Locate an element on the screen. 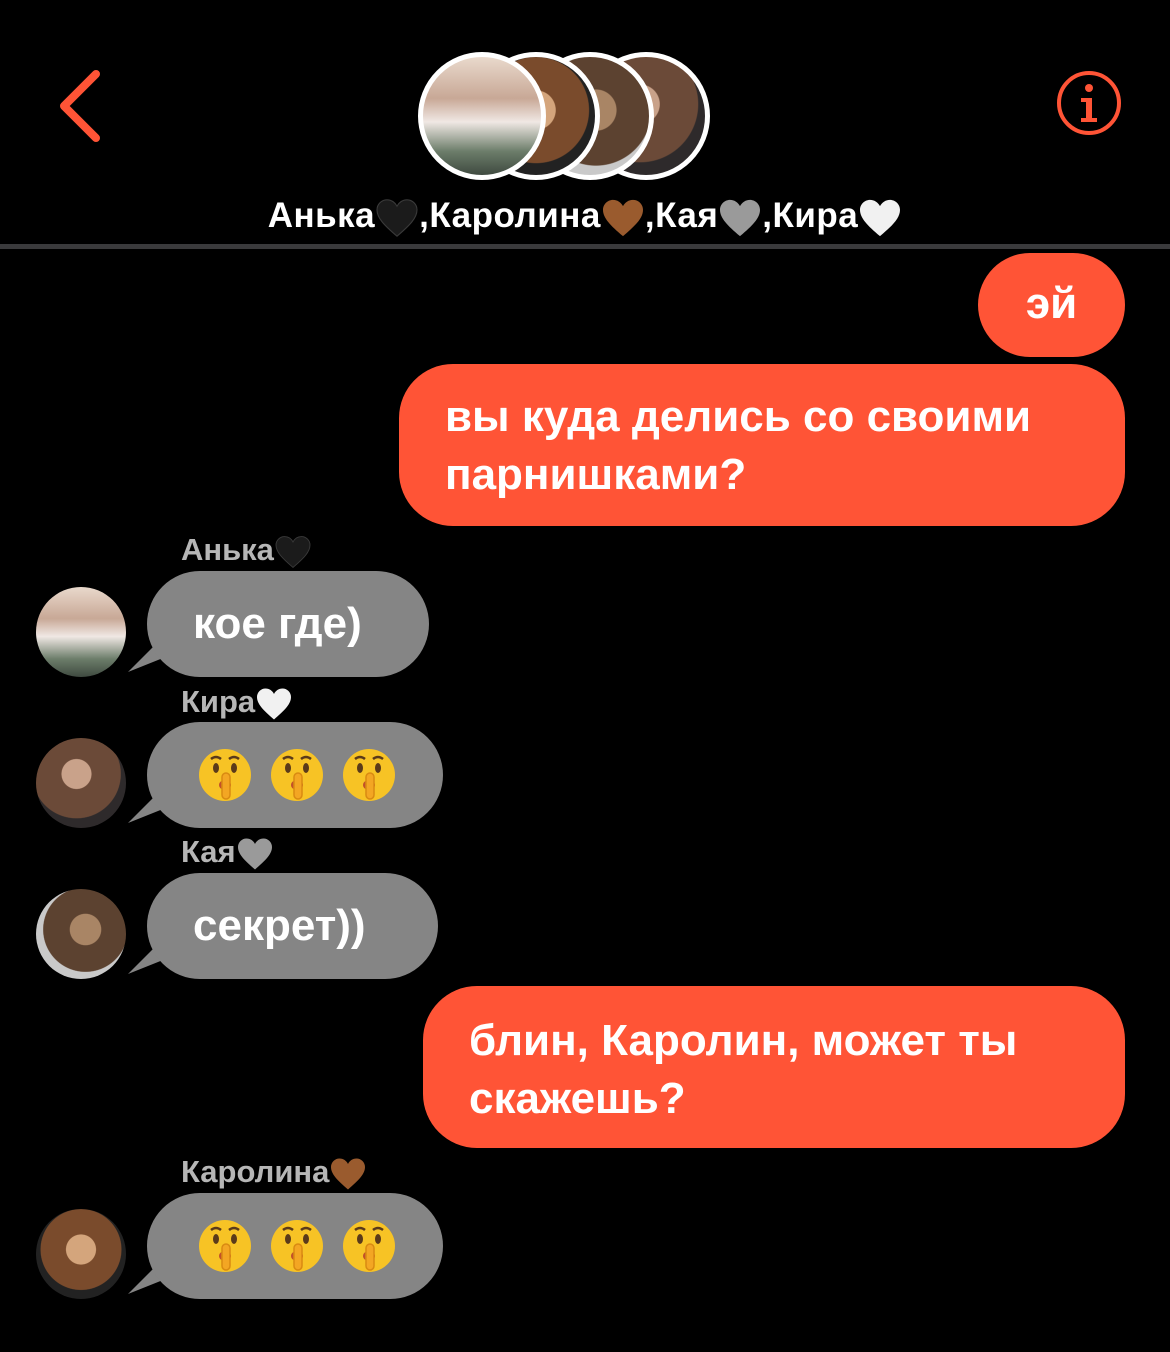 The image size is (1170, 1352). member-name-2: ,Каролина is located at coordinates (510, 215).